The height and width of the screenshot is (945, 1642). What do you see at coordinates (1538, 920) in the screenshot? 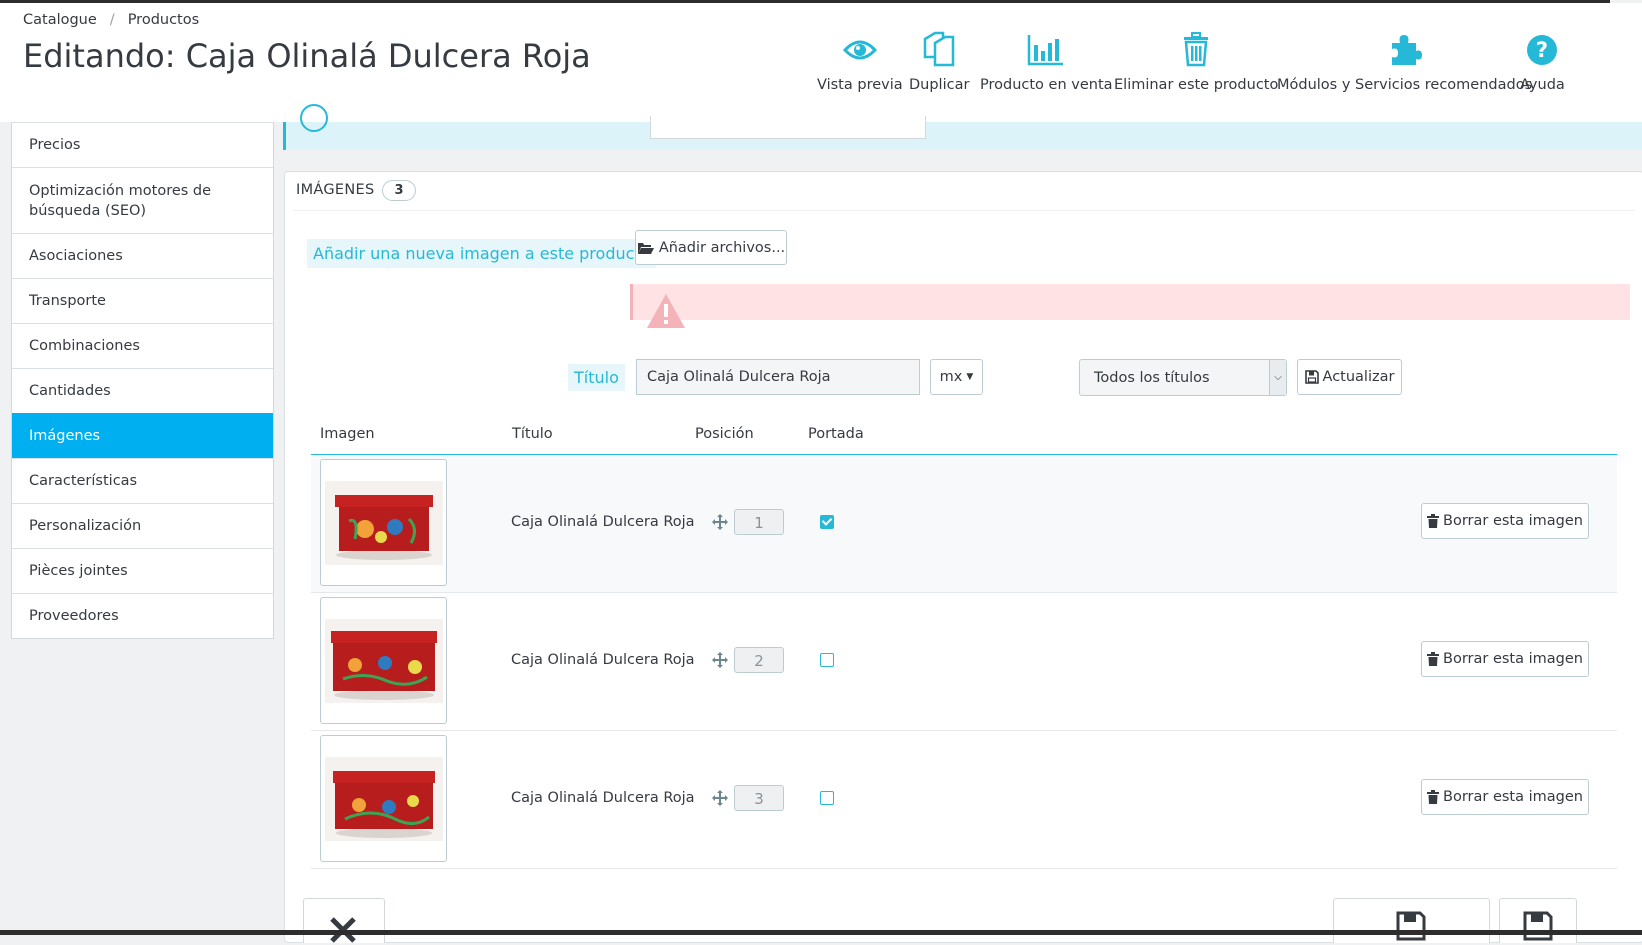
I see `save-button` at bounding box center [1538, 920].